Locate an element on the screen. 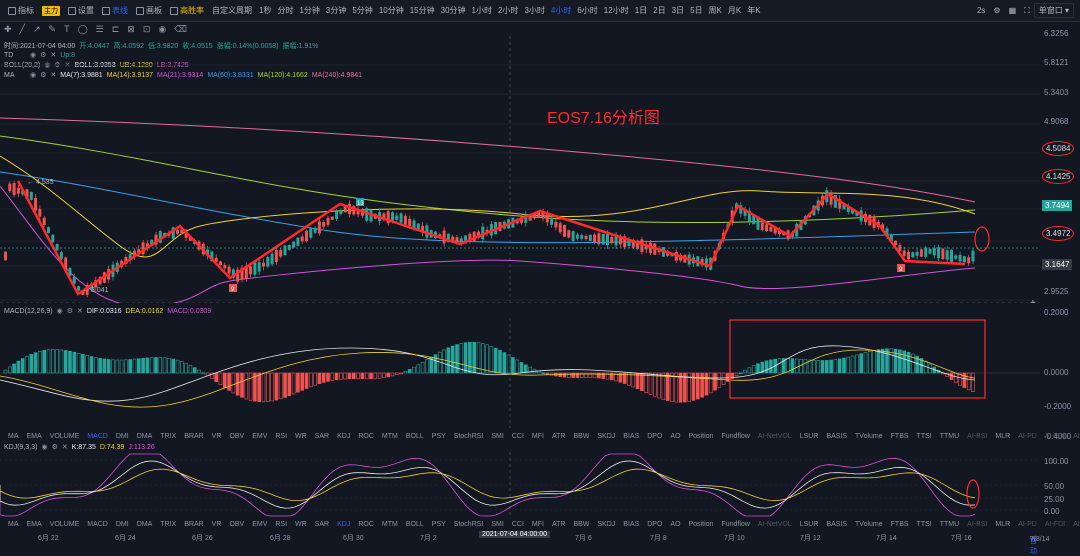 This screenshot has width=1080, height=556. timeframe-6小时: 6小时 is located at coordinates (587, 10).